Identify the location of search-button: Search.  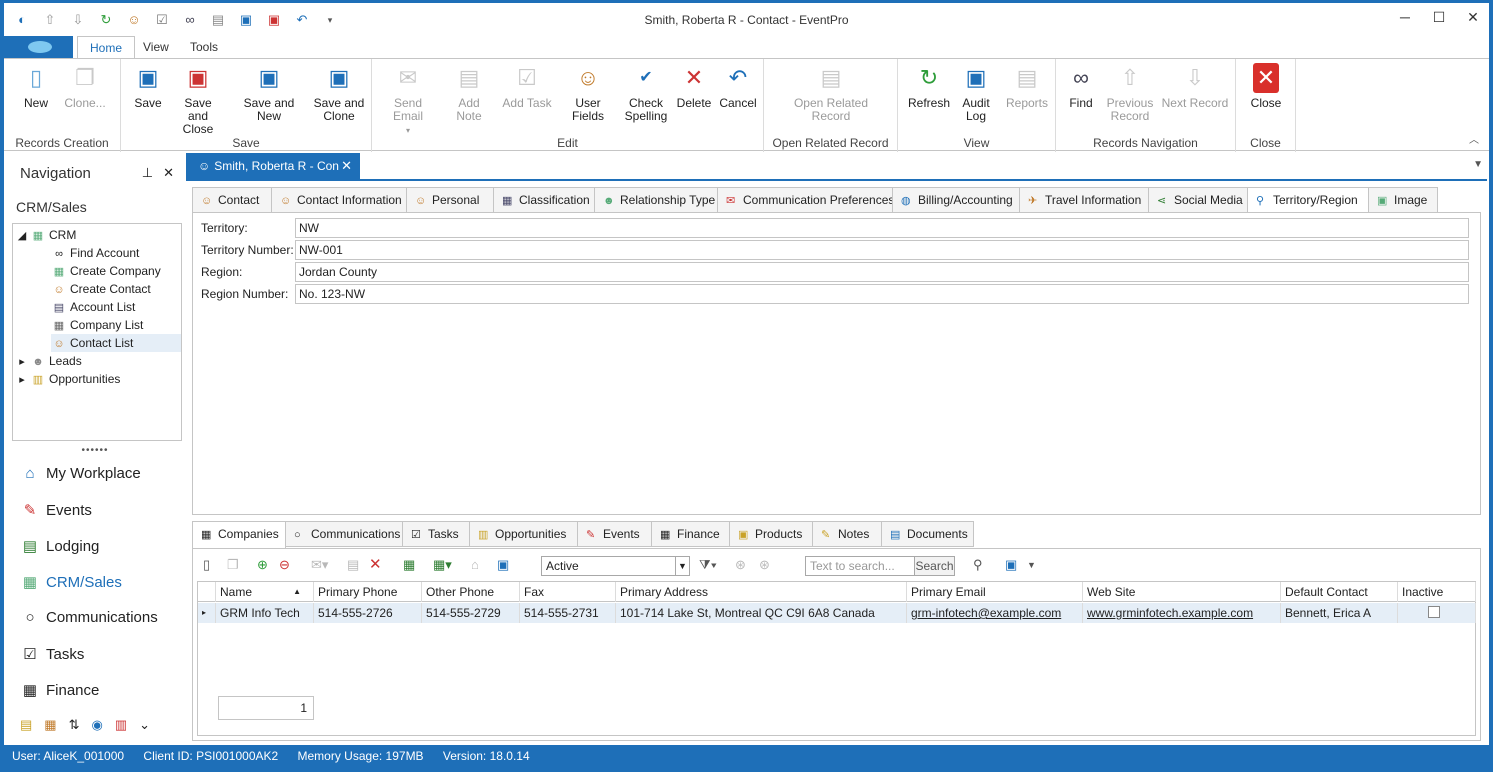
(934, 566).